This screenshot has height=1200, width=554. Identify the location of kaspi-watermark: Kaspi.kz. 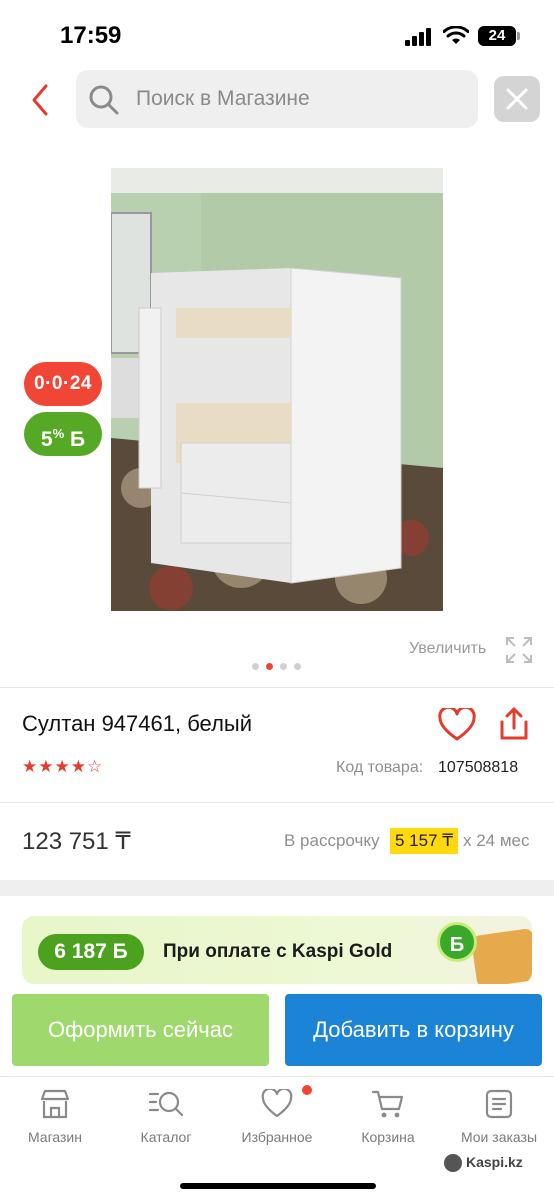
(483, 1163).